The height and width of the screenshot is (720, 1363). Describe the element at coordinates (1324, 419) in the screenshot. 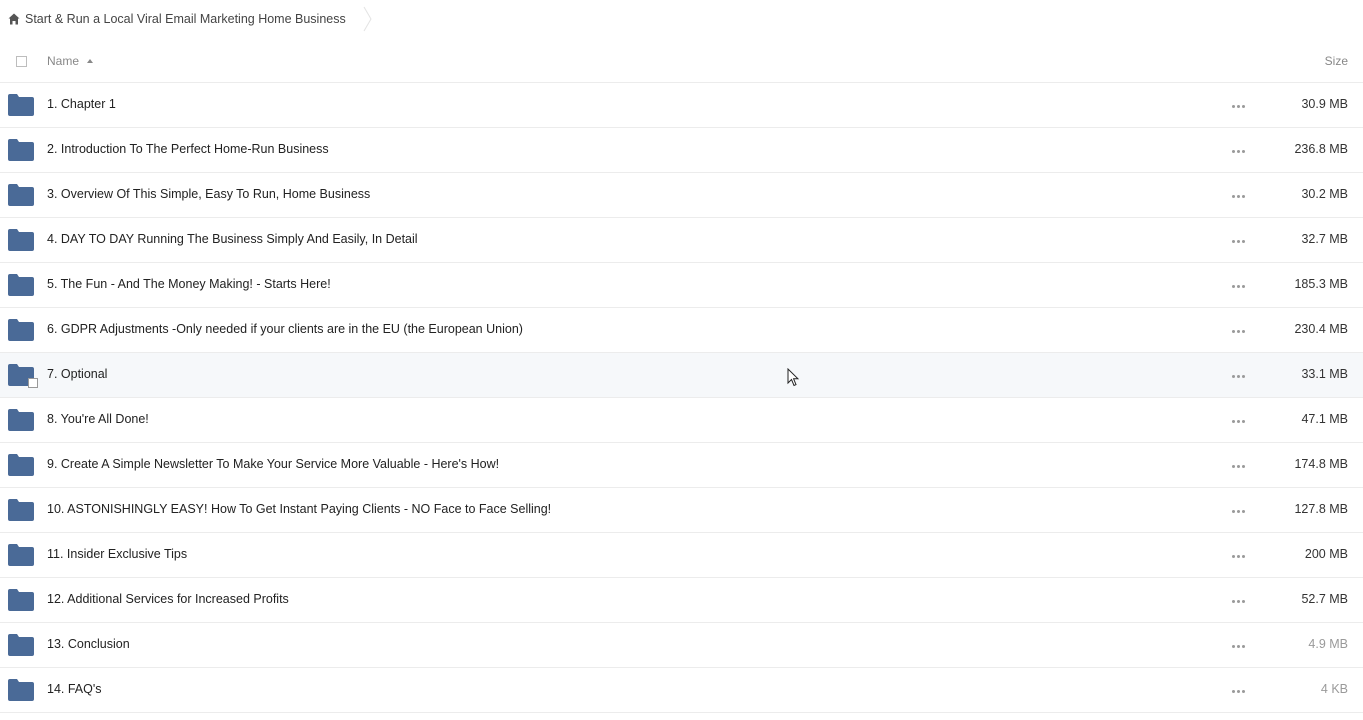

I see `folder-size: 47.1 MB` at that location.